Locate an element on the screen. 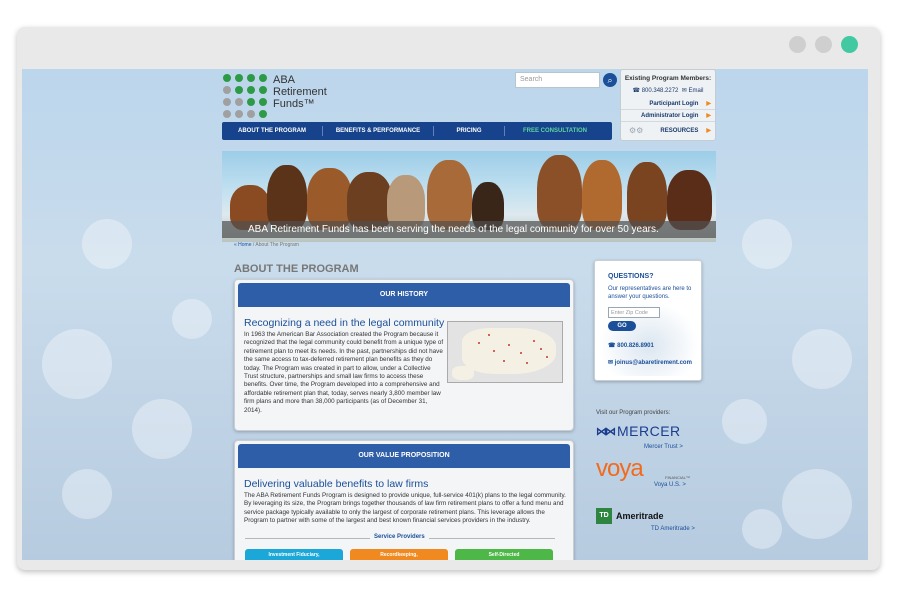 This screenshot has height=600, width=900. self-directed-tab: Self-Directed is located at coordinates (504, 554).